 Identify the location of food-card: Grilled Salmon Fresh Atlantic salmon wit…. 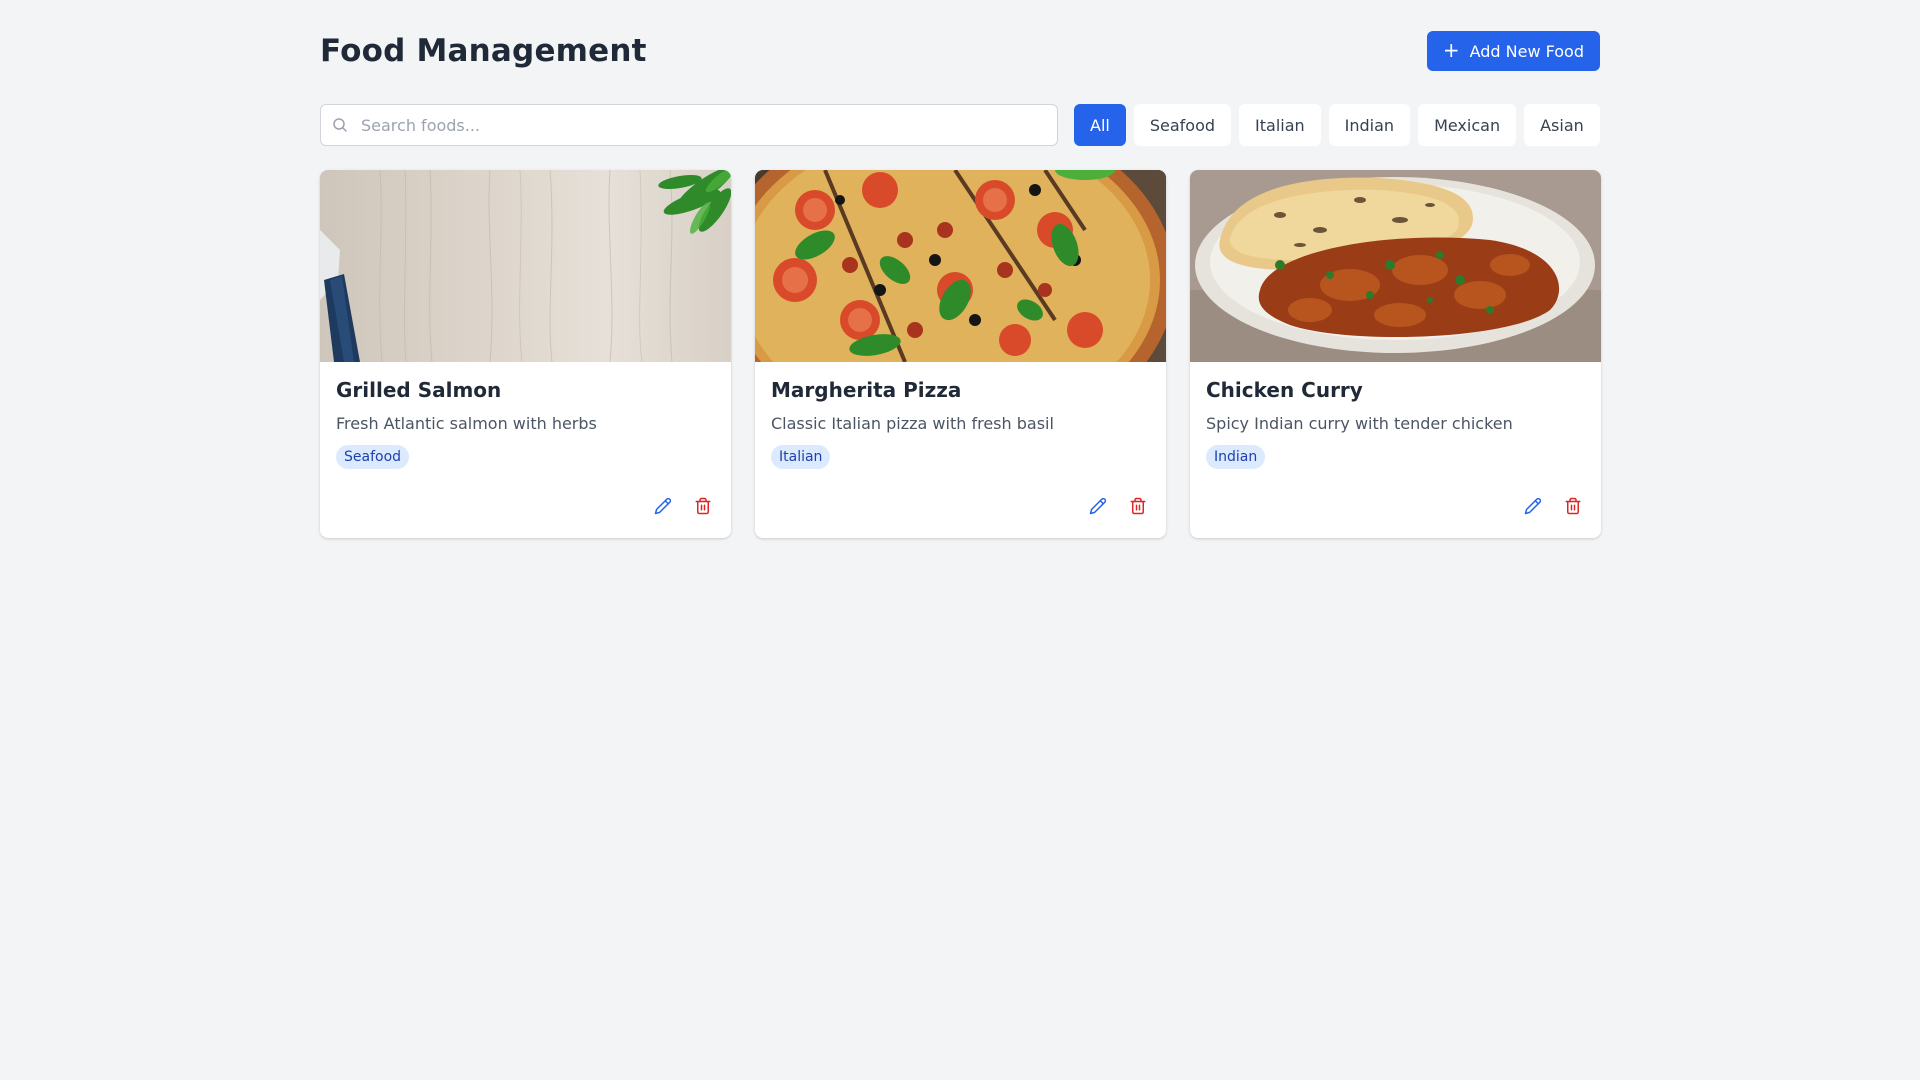
(525, 354).